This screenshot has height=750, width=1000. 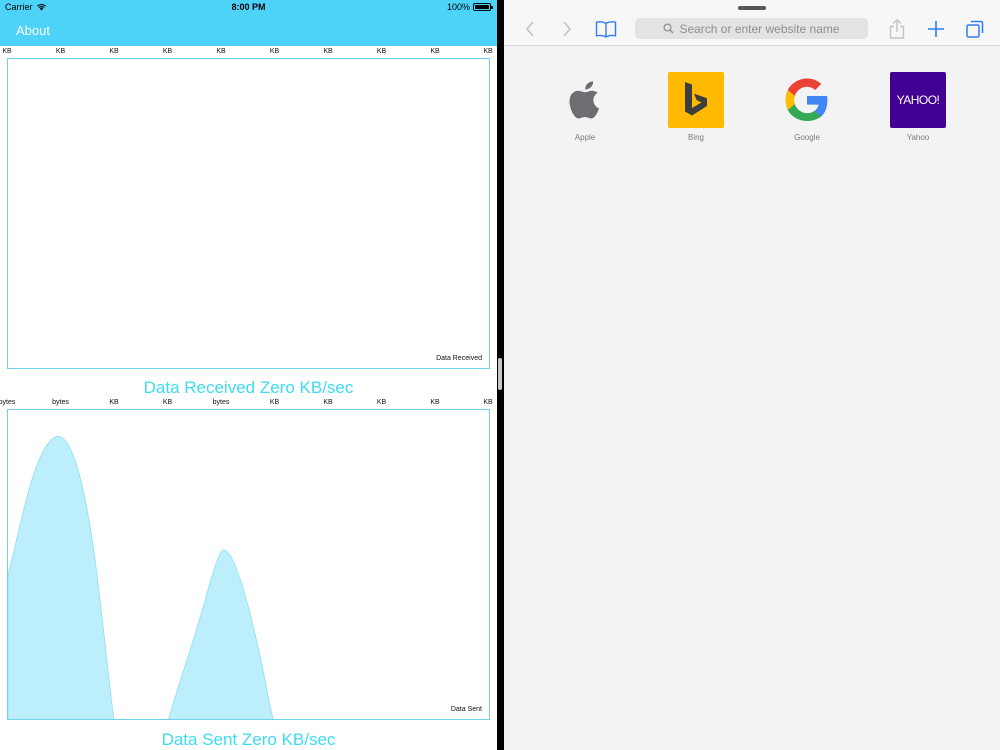 I want to click on battery-group: 100%, so click(x=469, y=7).